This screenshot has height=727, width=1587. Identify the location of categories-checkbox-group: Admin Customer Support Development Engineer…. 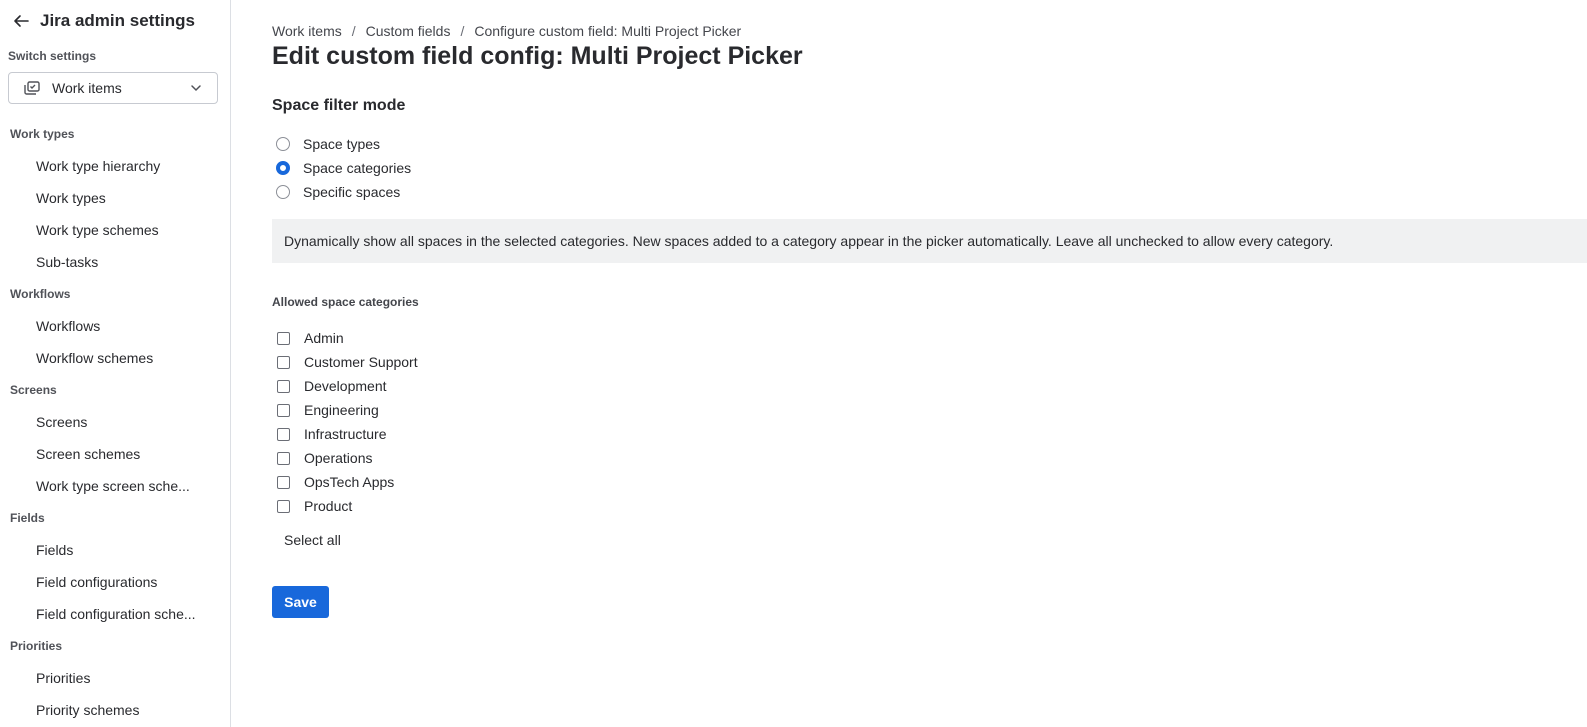
(345, 422).